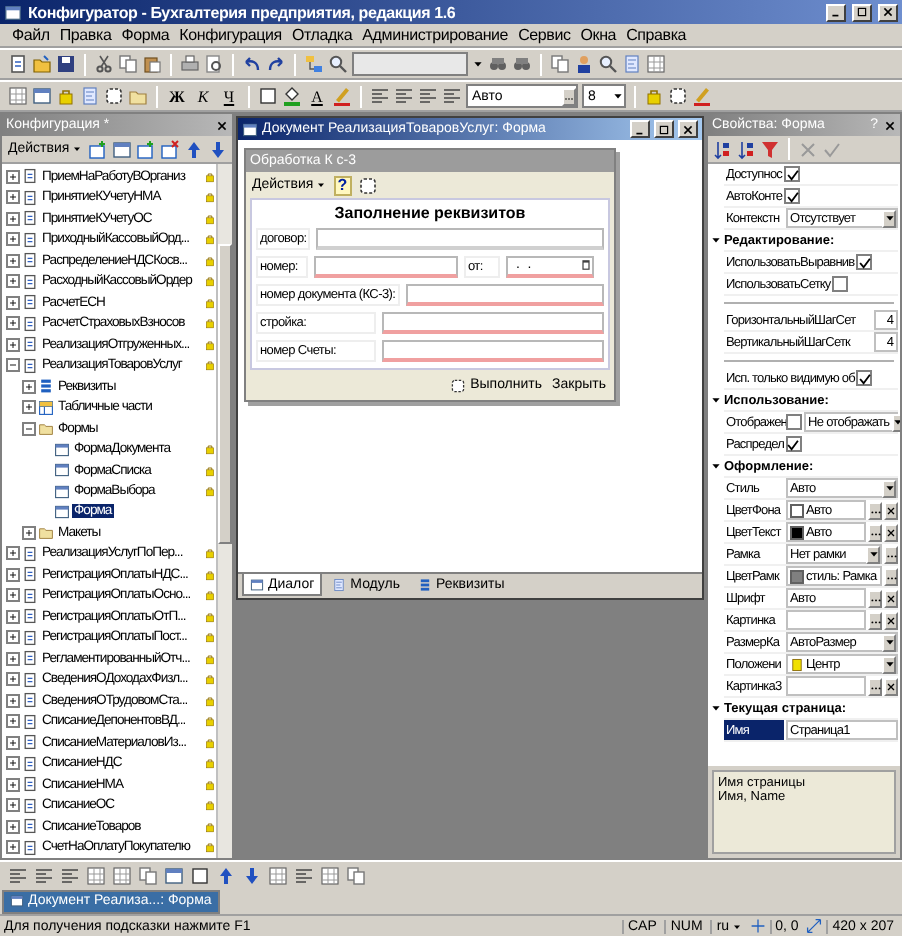 Image resolution: width=902 pixels, height=936 pixels. What do you see at coordinates (598, 35) in the screenshot?
I see `menu-item: Окна` at bounding box center [598, 35].